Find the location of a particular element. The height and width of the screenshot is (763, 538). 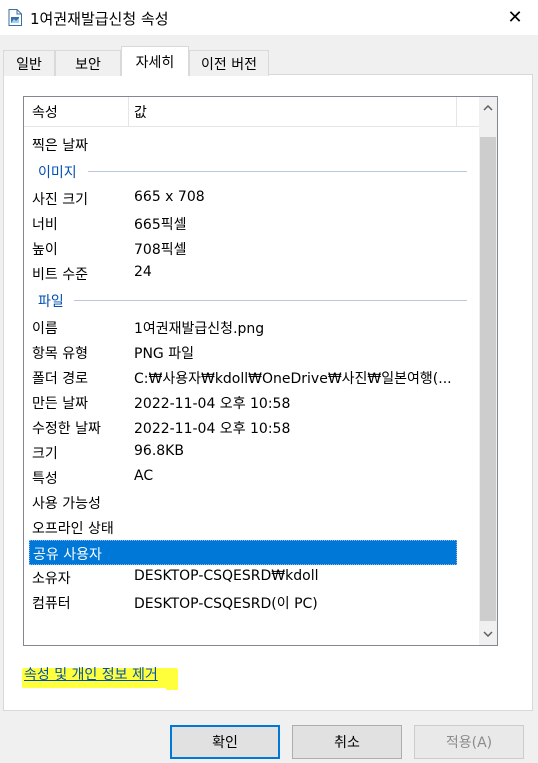

property-name: 수정한 날짜 is located at coordinates (66, 429).